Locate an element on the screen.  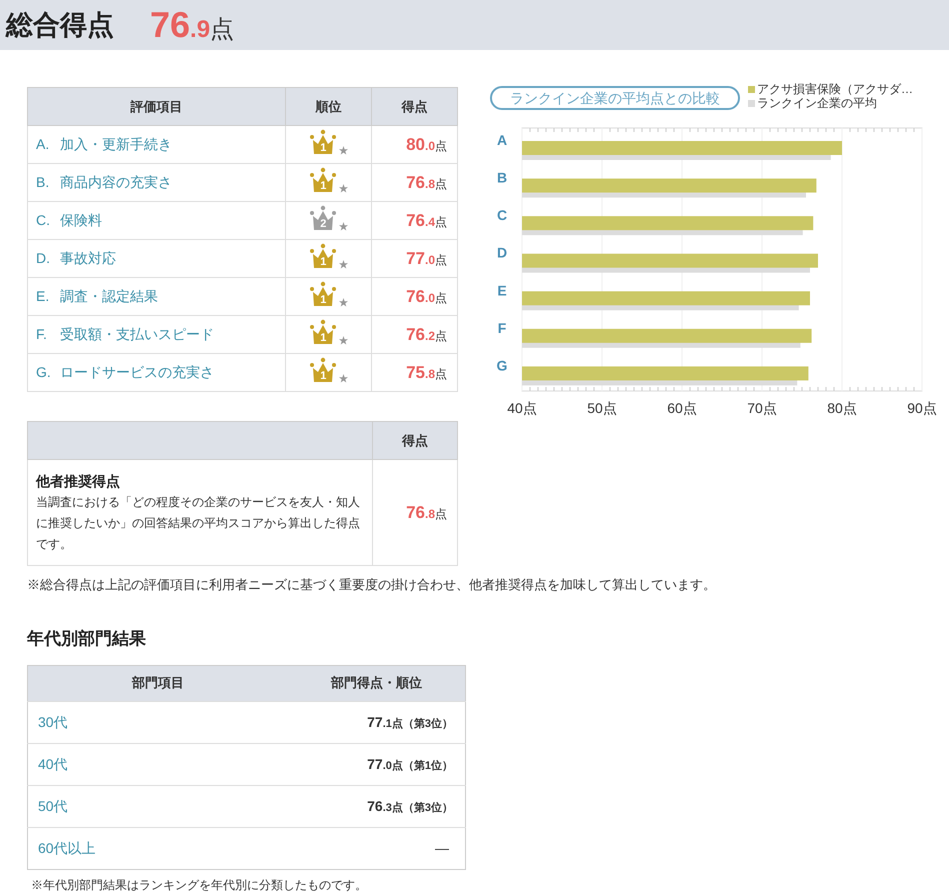
legend-label: ランクイン企業の平均 is located at coordinates (817, 103).